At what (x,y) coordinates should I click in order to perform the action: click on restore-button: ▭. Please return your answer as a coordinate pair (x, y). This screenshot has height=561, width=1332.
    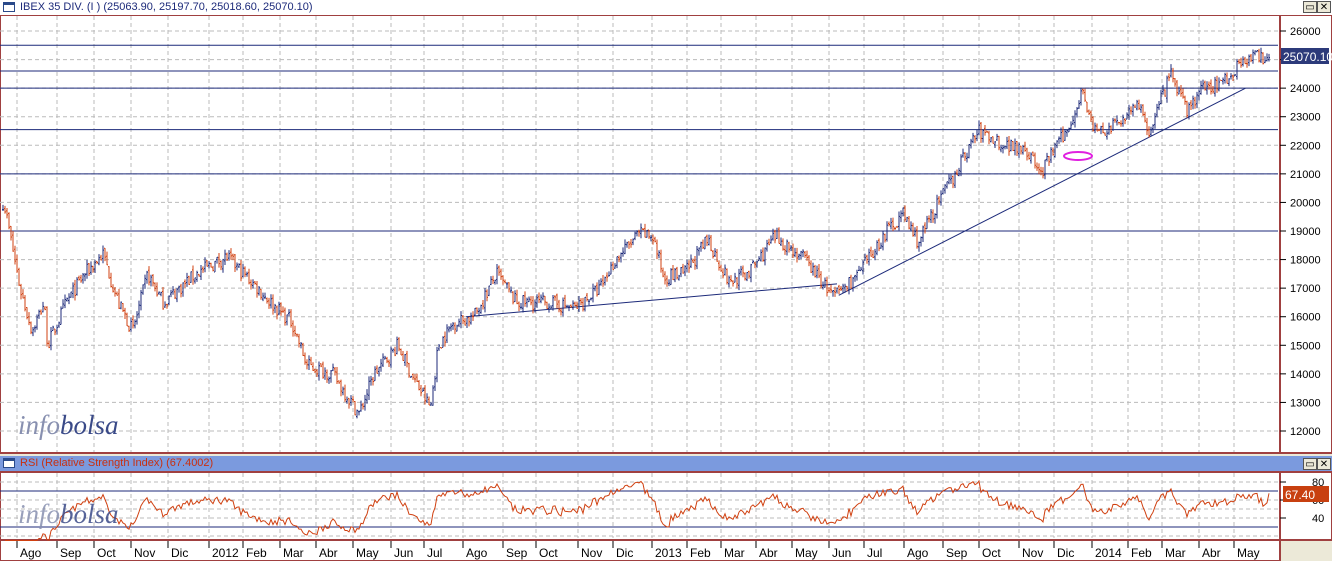
    Looking at the image, I should click on (1310, 7).